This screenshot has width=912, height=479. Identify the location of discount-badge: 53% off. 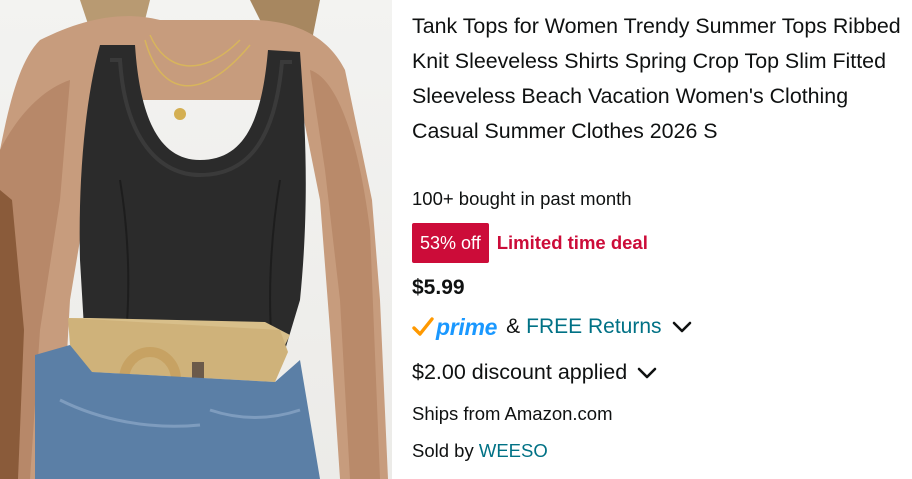
(450, 243).